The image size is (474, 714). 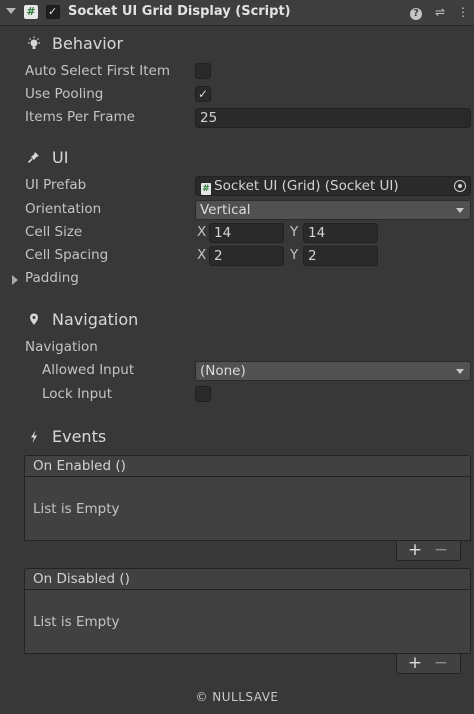 What do you see at coordinates (56, 185) in the screenshot?
I see `ui-prefab-label: UI Prefab` at bounding box center [56, 185].